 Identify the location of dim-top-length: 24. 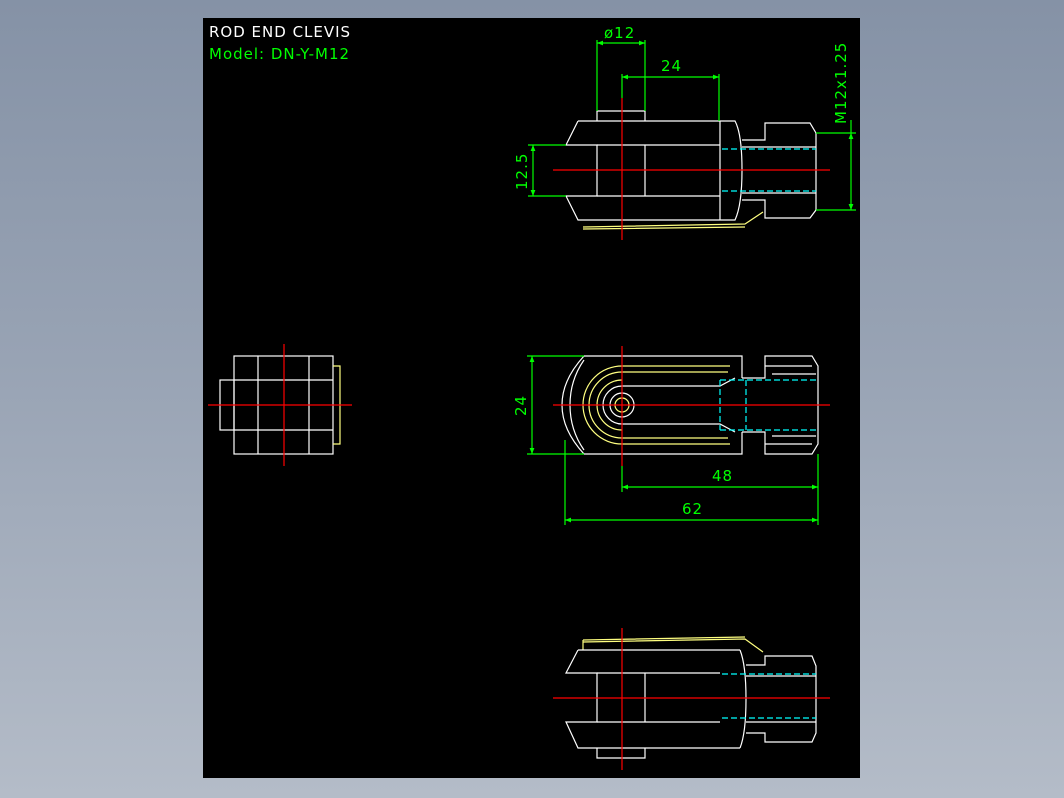
(671, 66).